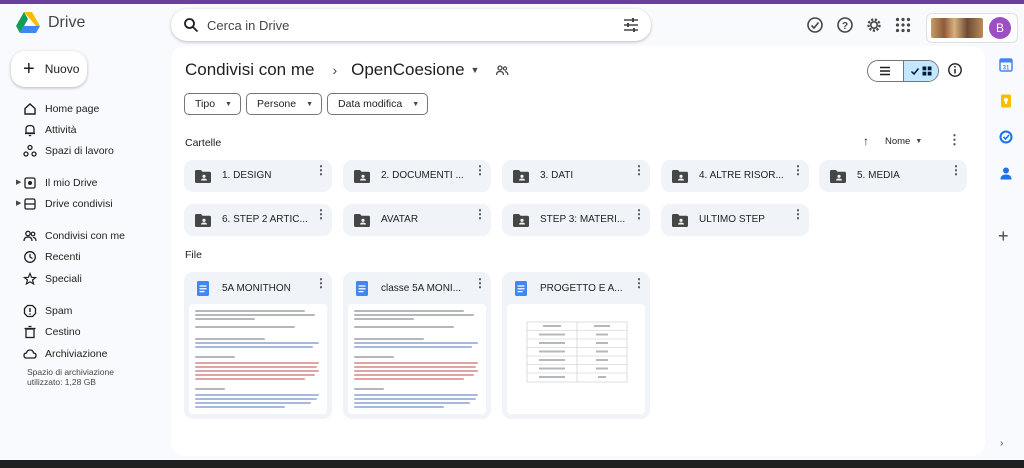 This screenshot has height=468, width=1024. What do you see at coordinates (85, 354) in the screenshot?
I see `sidebar-item-storage: Archiviazione` at bounding box center [85, 354].